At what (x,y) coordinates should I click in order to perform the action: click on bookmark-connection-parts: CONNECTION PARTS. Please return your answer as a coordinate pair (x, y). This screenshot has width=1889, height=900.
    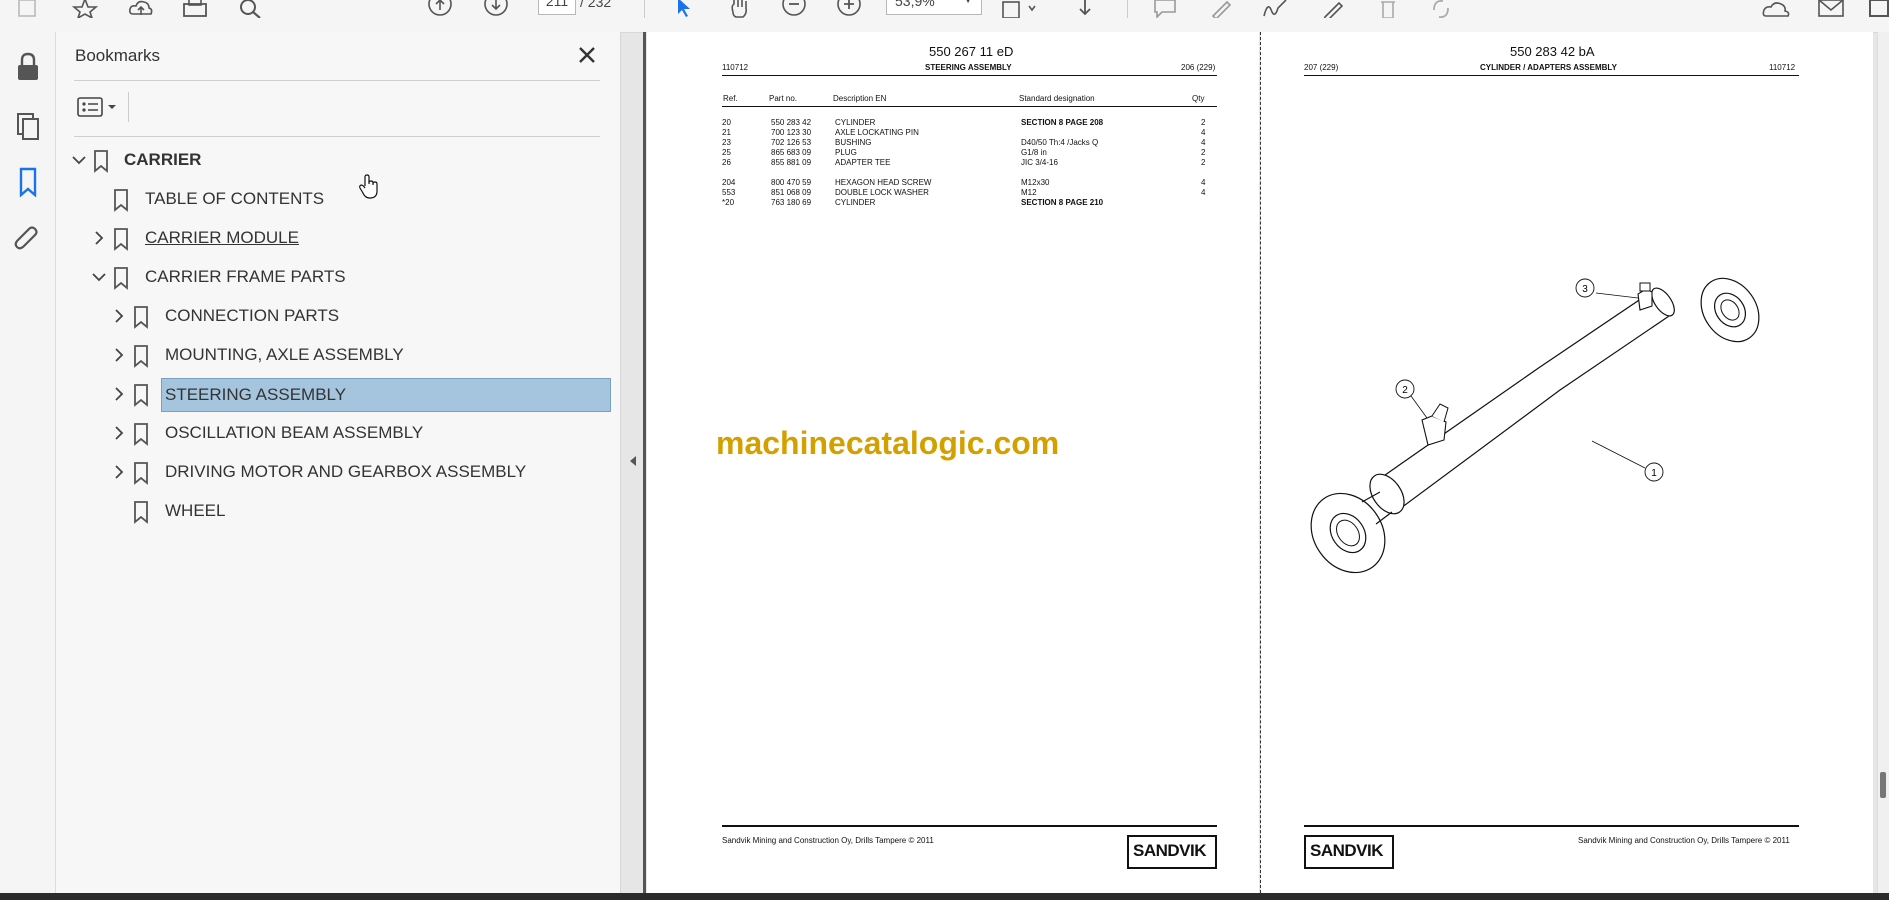
    Looking at the image, I should click on (316, 316).